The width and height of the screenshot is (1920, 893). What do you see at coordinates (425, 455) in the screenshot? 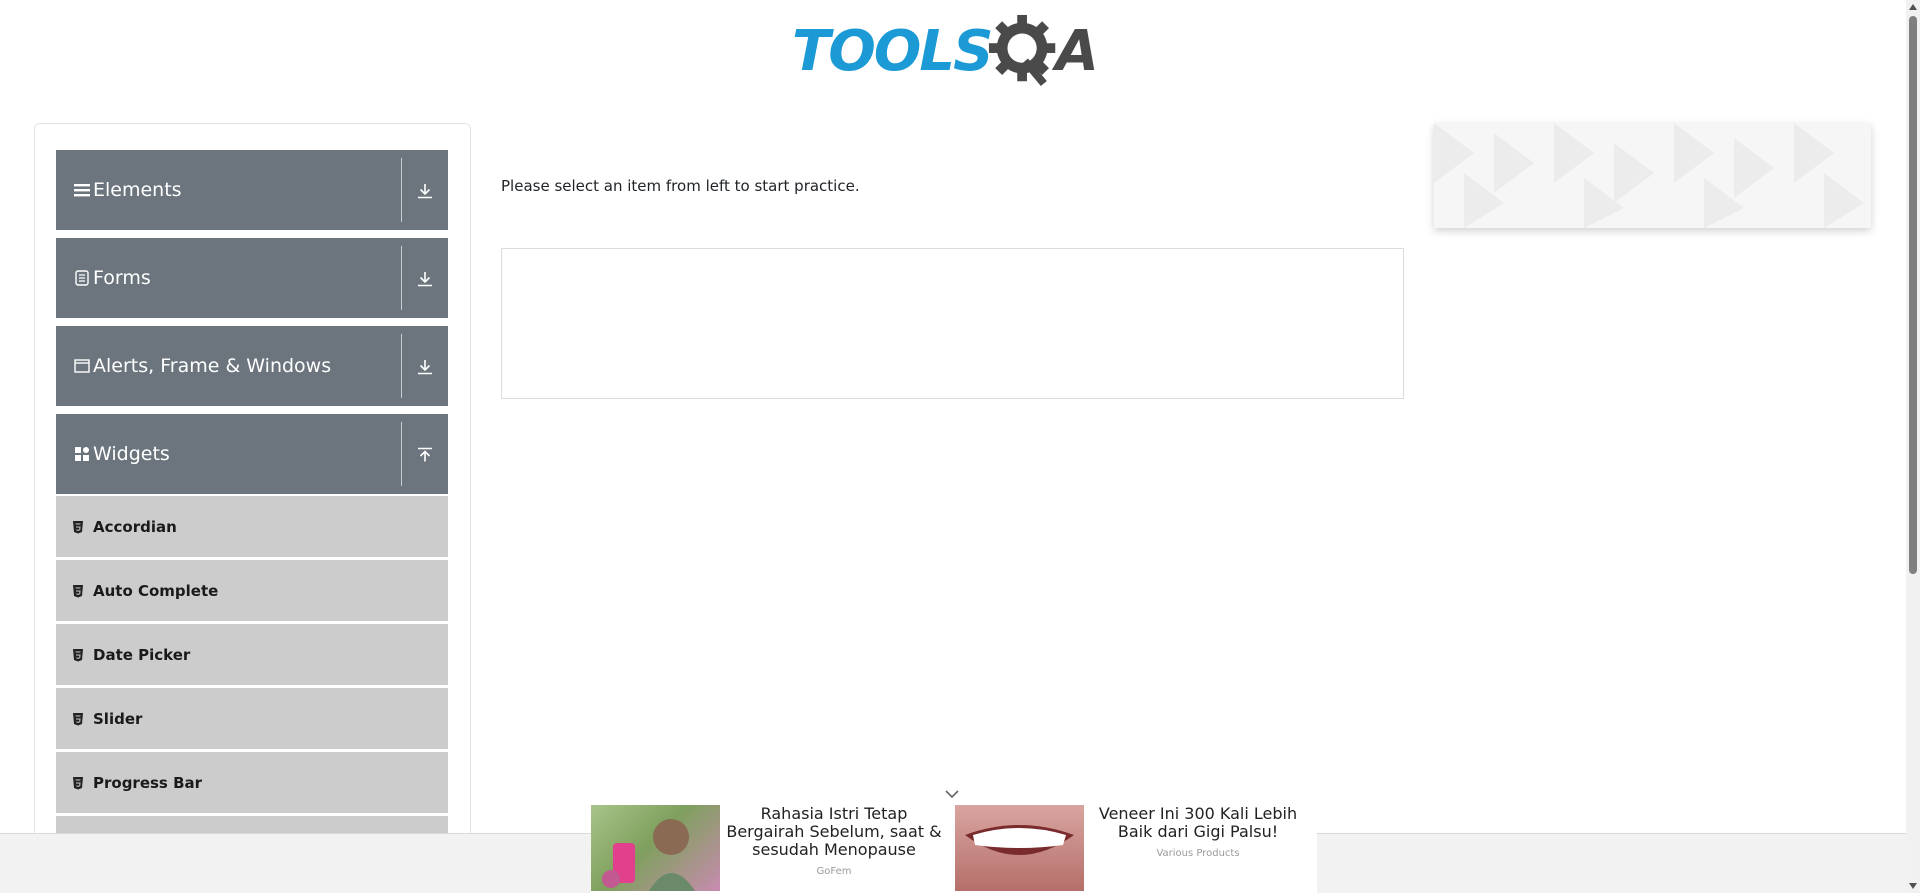
I see `upload-arrow-icon` at bounding box center [425, 455].